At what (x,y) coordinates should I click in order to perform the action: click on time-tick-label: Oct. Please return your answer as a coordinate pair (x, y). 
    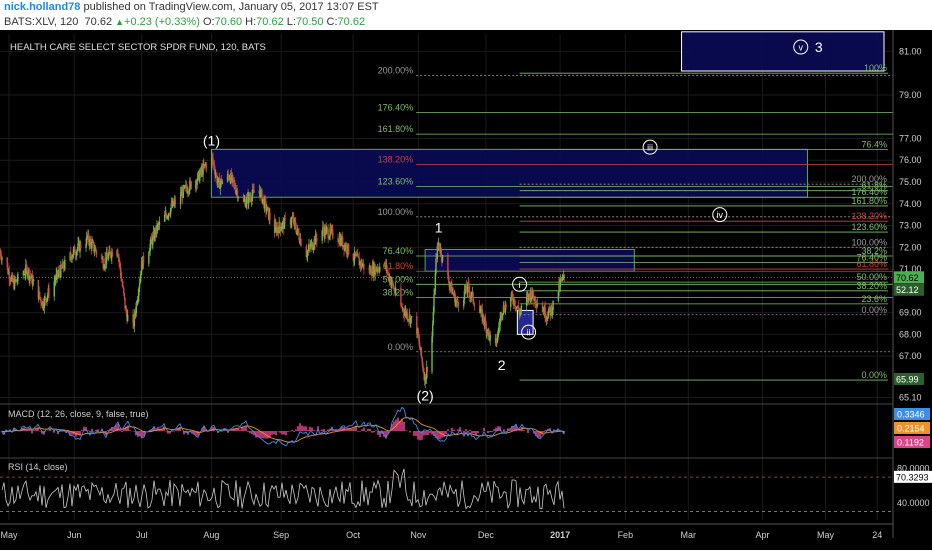
    Looking at the image, I should click on (353, 535).